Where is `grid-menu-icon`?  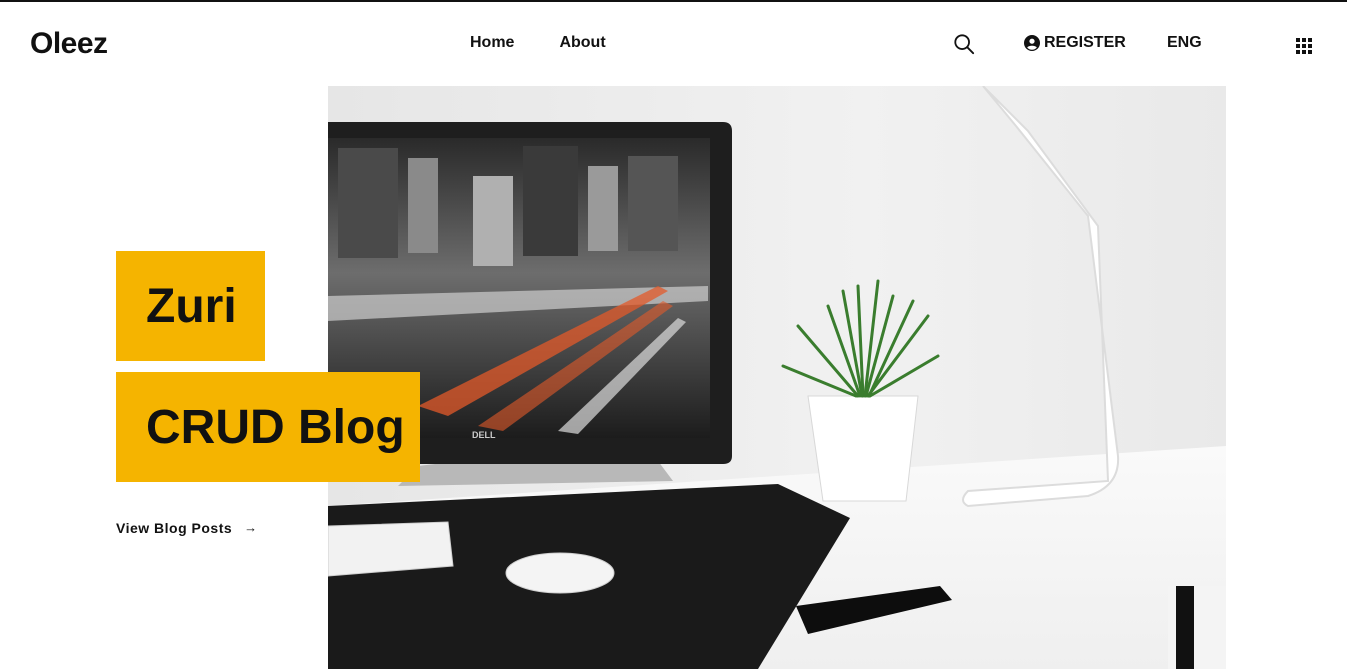
grid-menu-icon is located at coordinates (1304, 46).